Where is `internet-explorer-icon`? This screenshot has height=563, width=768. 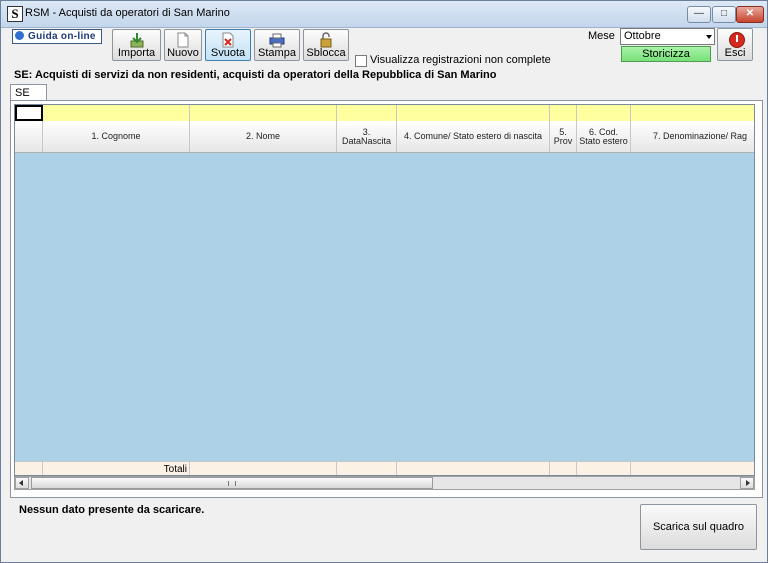 internet-explorer-icon is located at coordinates (19, 35).